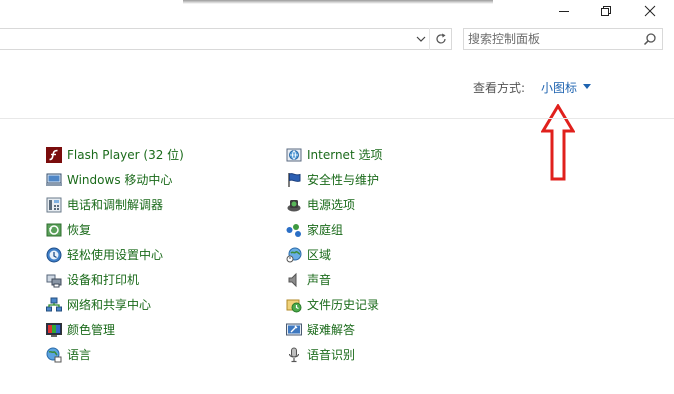  Describe the element at coordinates (499, 88) in the screenshot. I see `view-by-label: 查看方式:` at that location.